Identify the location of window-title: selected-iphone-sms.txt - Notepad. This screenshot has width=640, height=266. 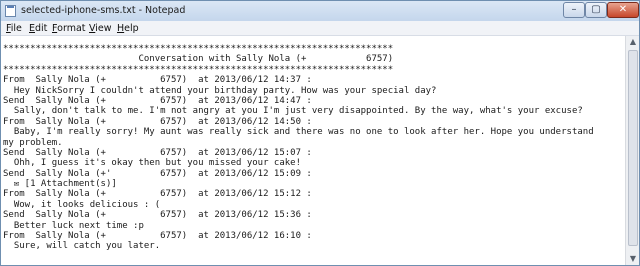
(103, 10).